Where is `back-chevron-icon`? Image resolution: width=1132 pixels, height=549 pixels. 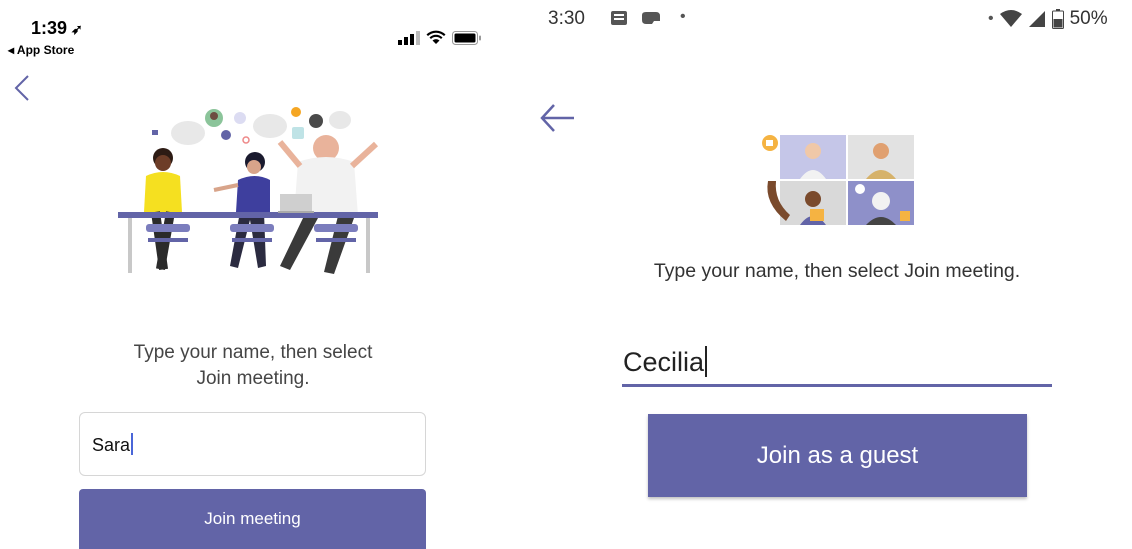
back-chevron-icon is located at coordinates (24, 88).